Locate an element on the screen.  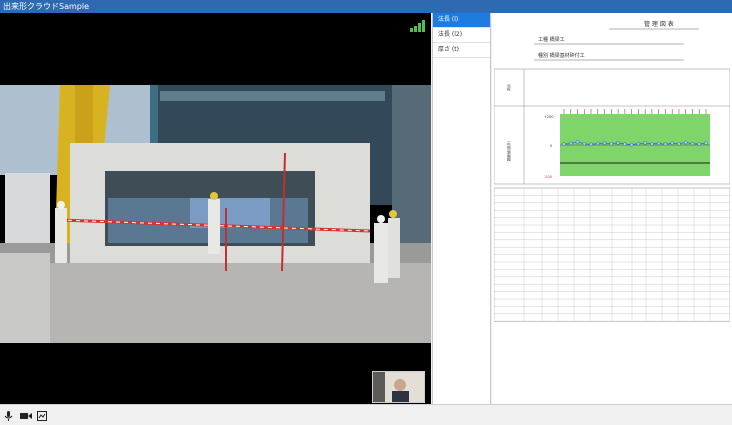
y-tick-top: +200 is located at coordinates (549, 117).